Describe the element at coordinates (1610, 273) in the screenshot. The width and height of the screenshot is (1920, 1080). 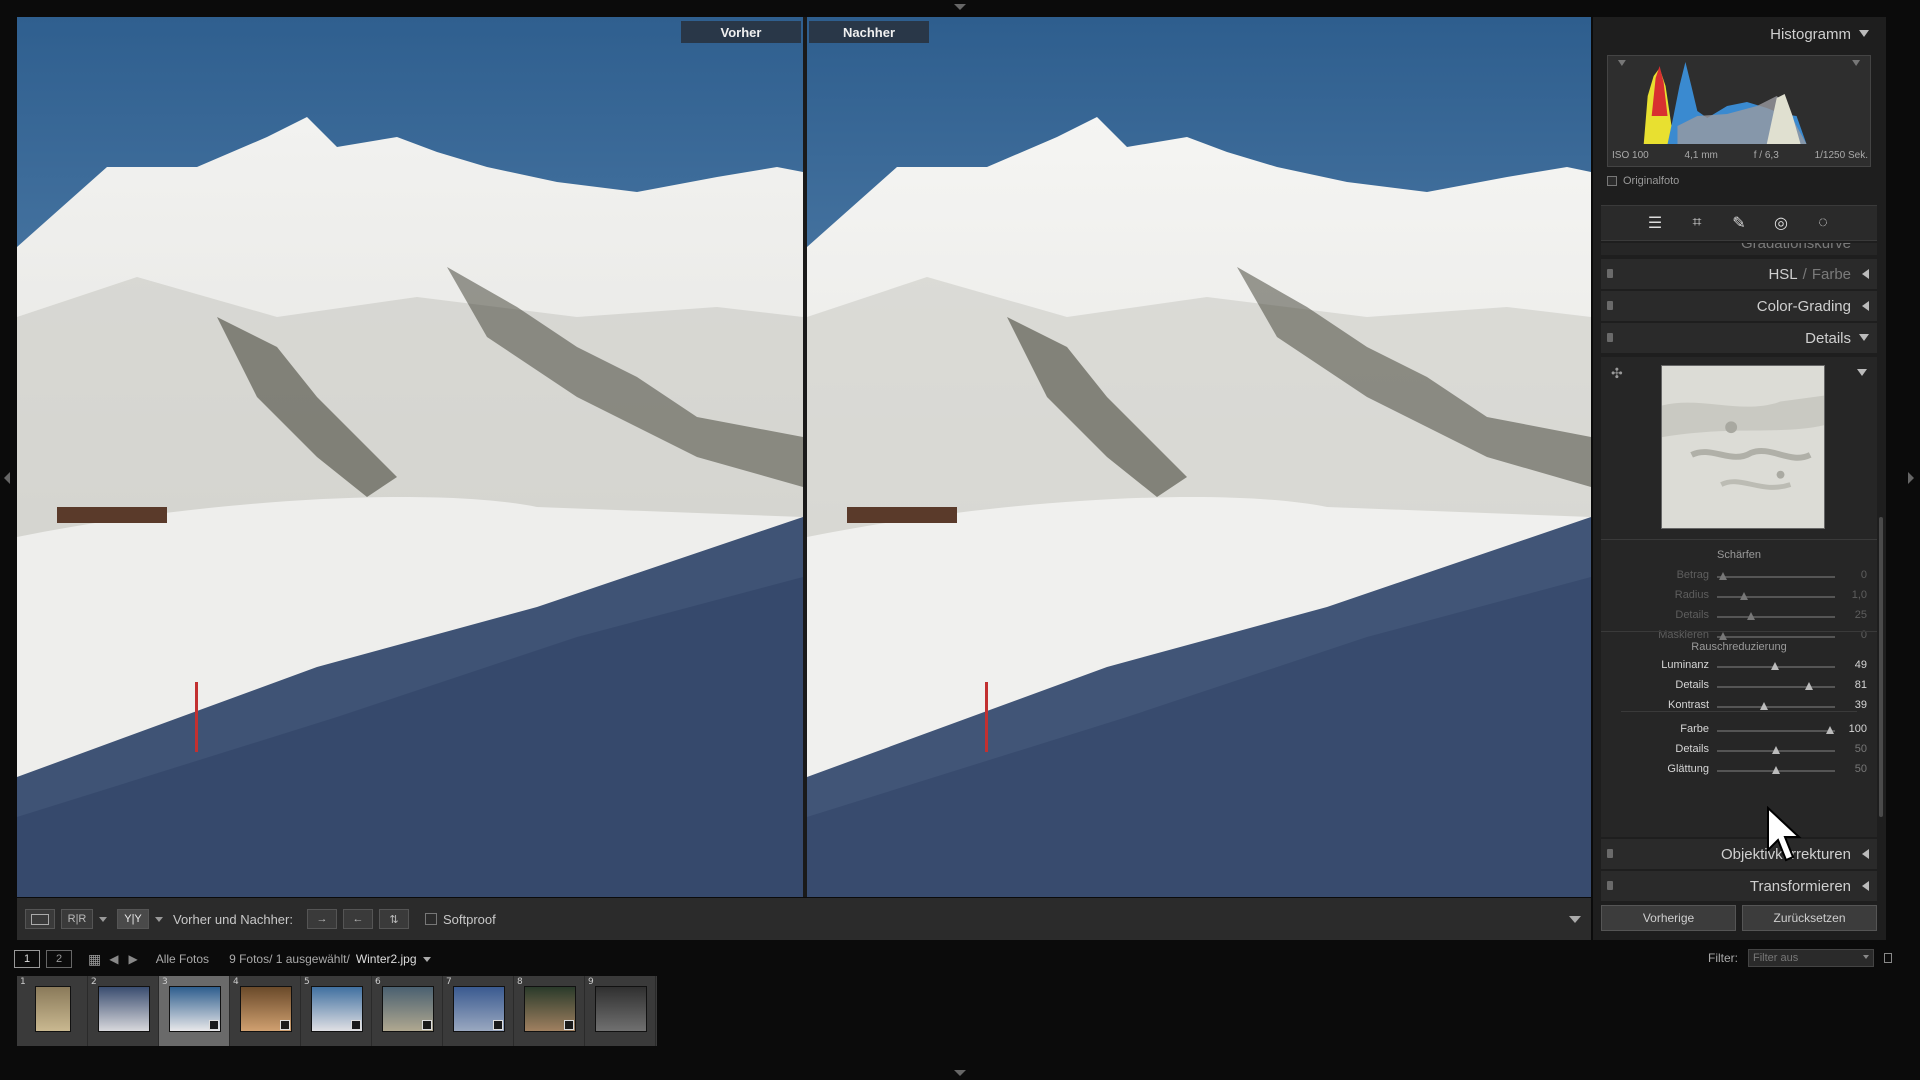
I see `hsl-toggle` at that location.